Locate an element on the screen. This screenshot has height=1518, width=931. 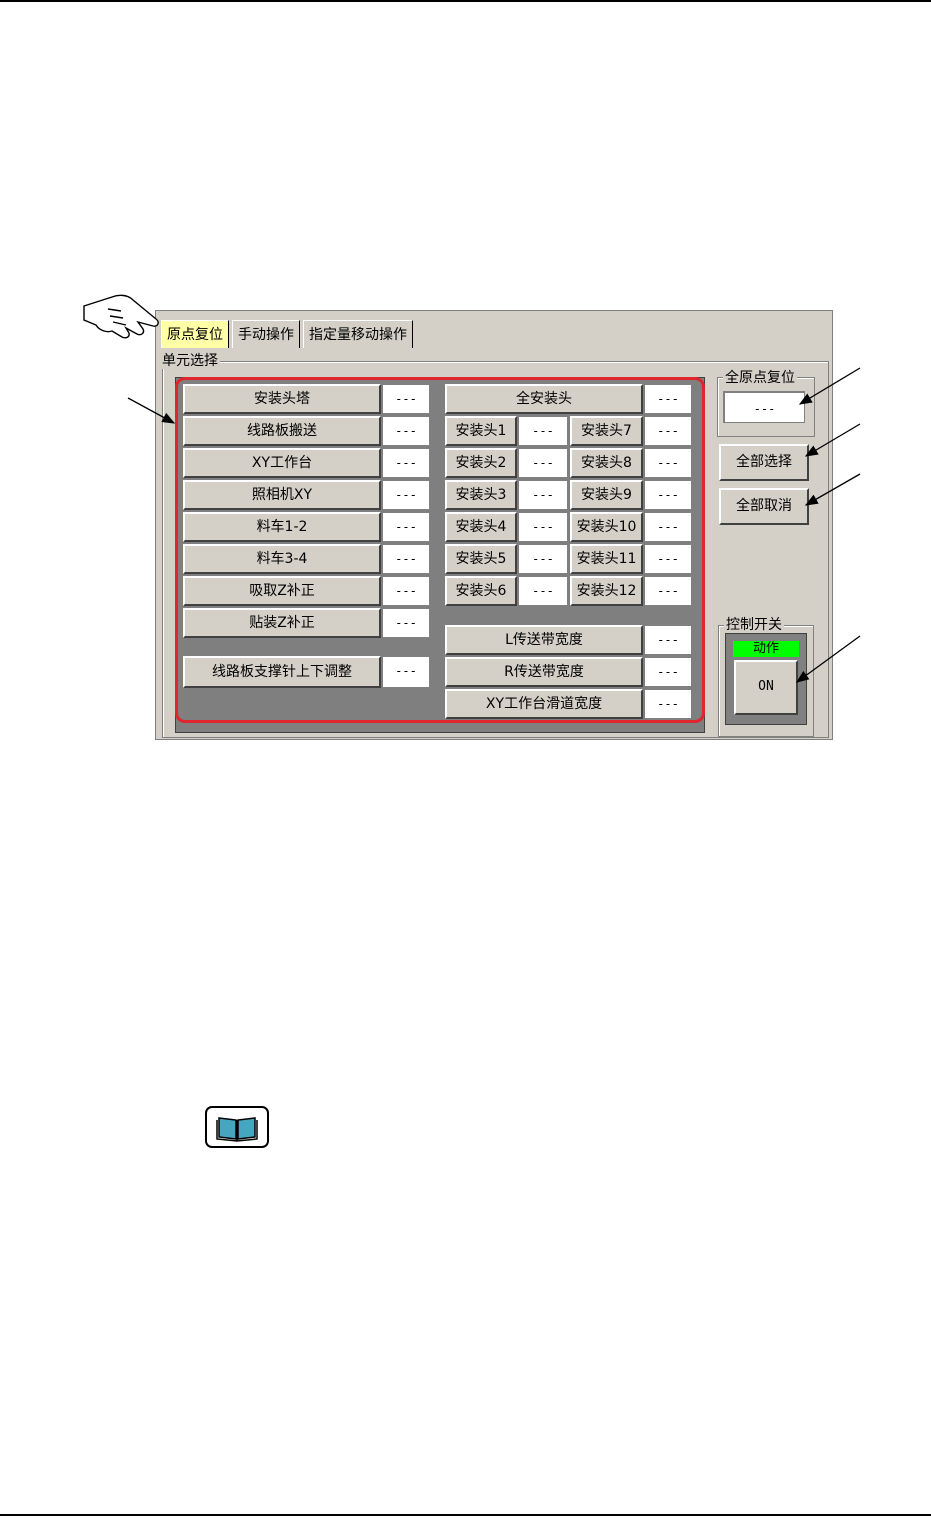
control-switch-frame: 动作 ON is located at coordinates (766, 679).